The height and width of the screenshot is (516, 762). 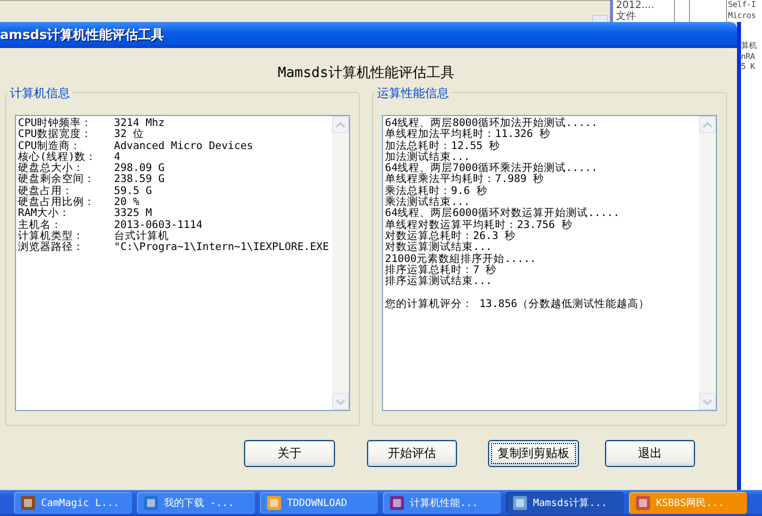 What do you see at coordinates (436, 191) in the screenshot?
I see `log-line: 乘法总耗时：9.6 秒` at bounding box center [436, 191].